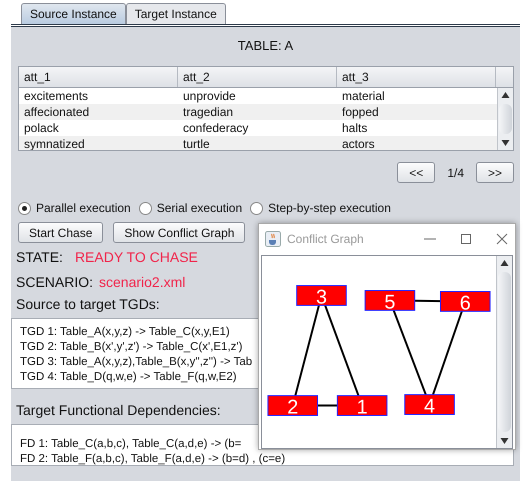  I want to click on tab: Source Instance, so click(73, 13).